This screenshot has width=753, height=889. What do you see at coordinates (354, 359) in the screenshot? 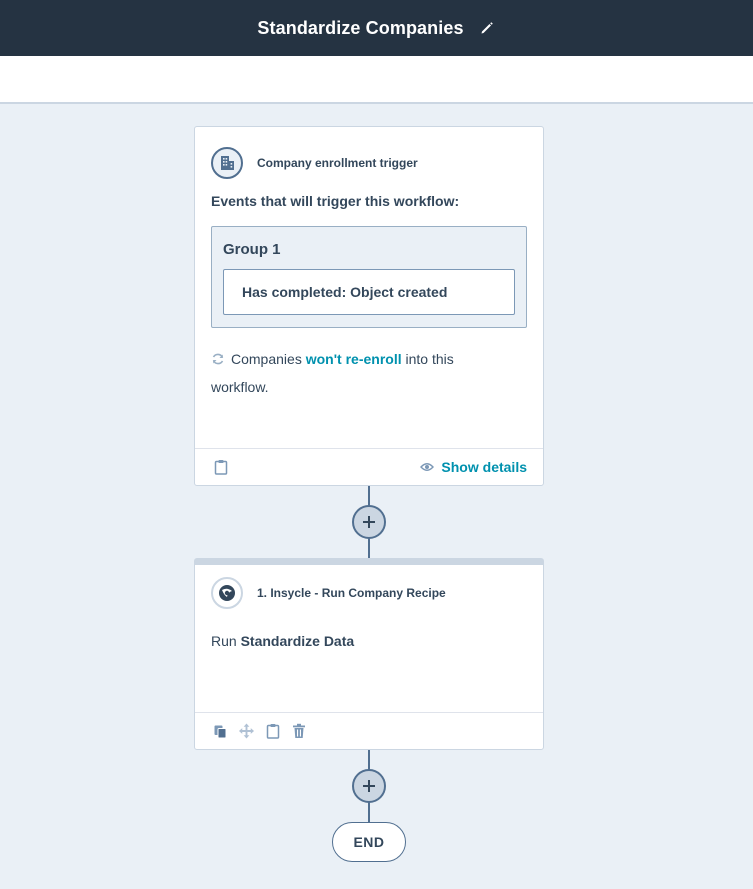
I see `reenroll-link: won't re-enroll` at bounding box center [354, 359].